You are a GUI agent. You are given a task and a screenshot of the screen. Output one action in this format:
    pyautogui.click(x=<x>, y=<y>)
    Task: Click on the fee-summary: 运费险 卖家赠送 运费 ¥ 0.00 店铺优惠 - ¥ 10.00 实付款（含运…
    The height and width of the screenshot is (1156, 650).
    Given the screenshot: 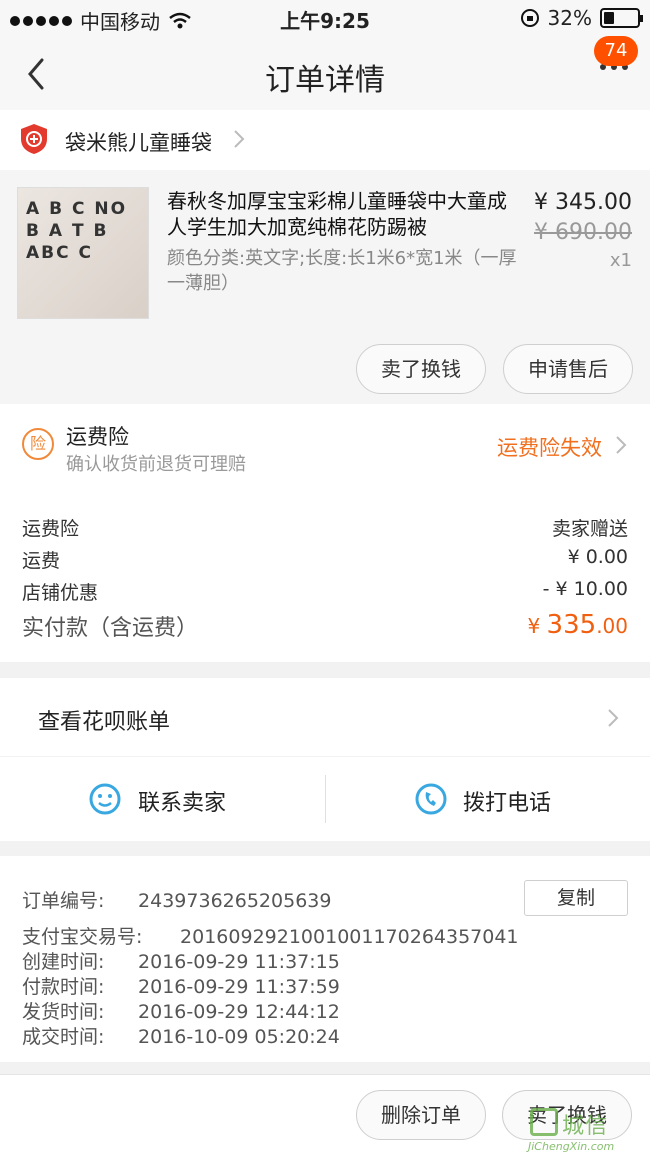 What is the action you would take?
    pyautogui.click(x=325, y=576)
    